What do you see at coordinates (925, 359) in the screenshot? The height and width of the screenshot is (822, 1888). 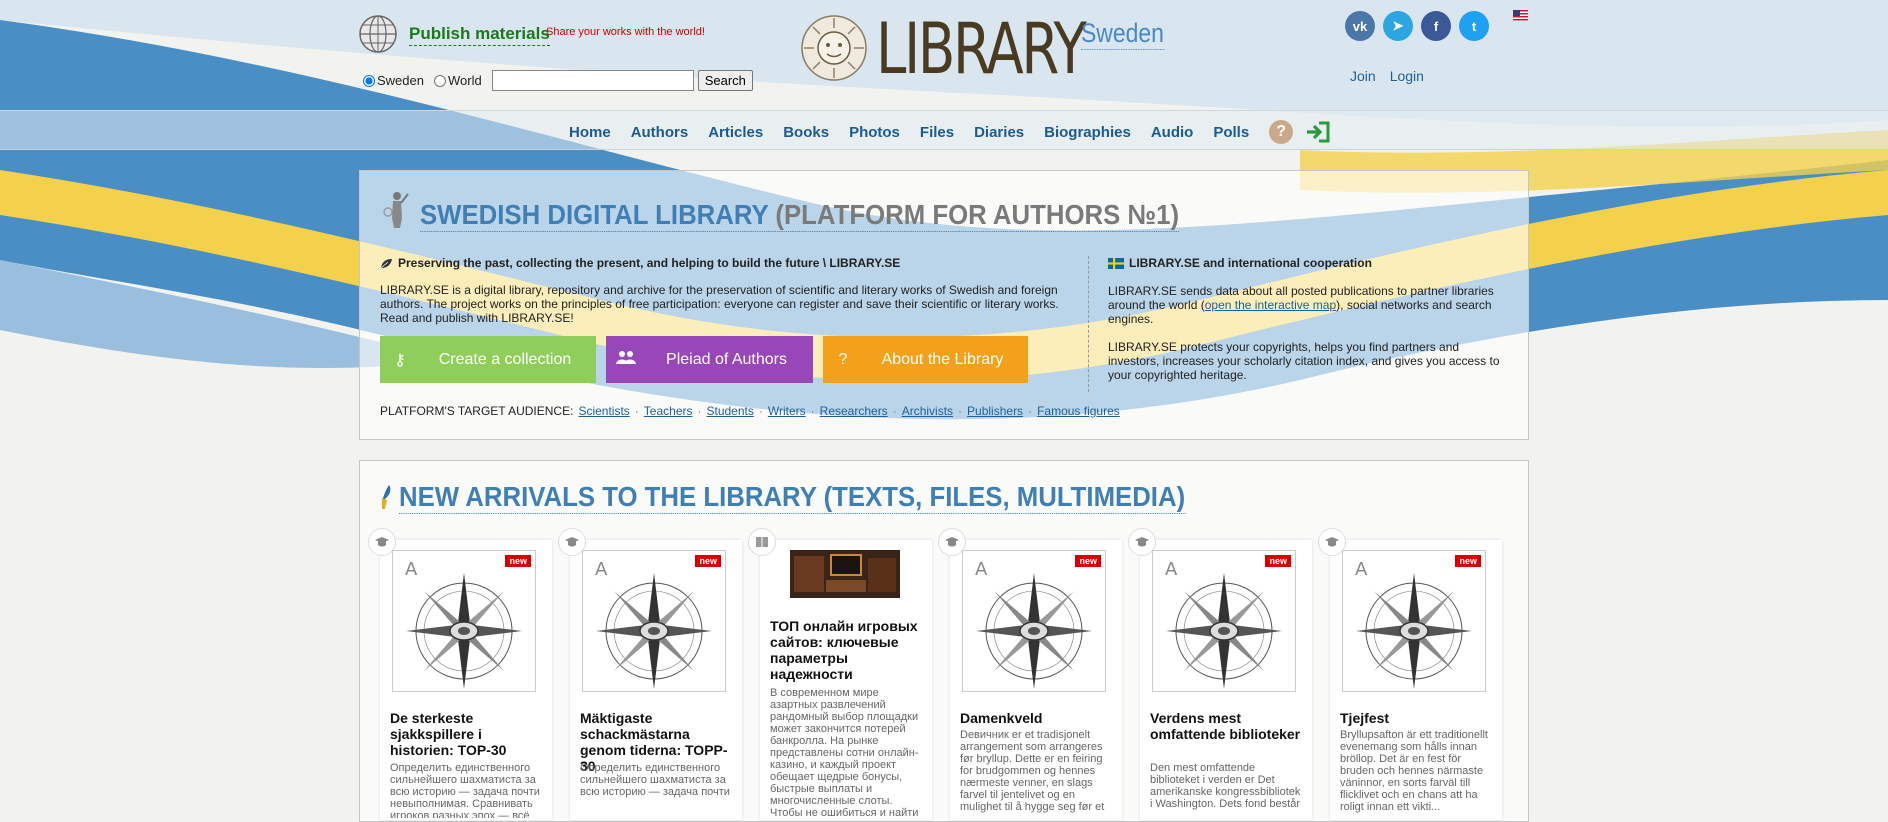 I see `about-library-button: ? About the Library` at bounding box center [925, 359].